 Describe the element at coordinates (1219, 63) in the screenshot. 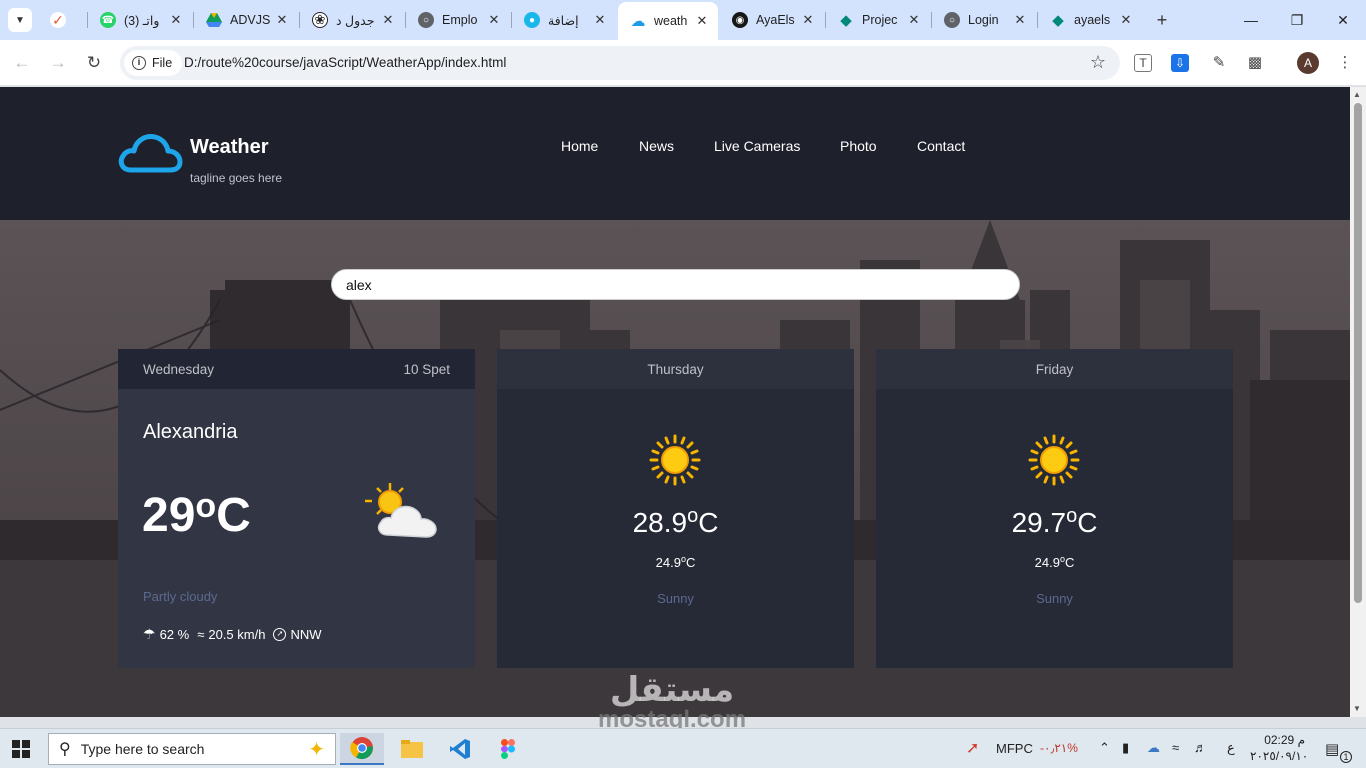

I see `eyedropper-icon: ✎` at that location.